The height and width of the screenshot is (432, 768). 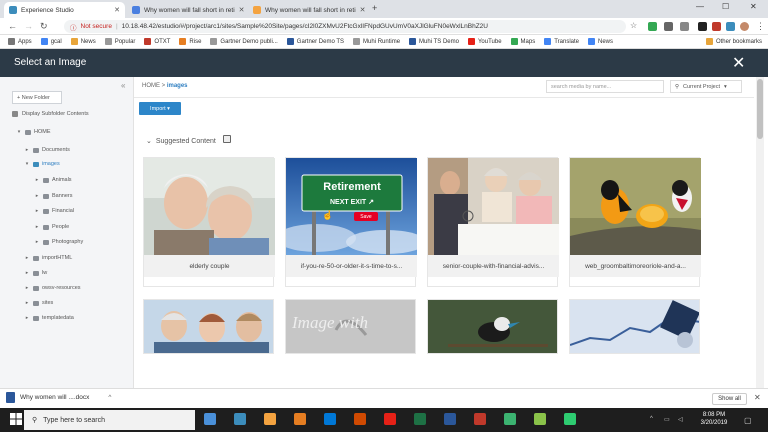 What do you see at coordinates (19, 132) in the screenshot?
I see `caret-down-icon: ▾` at bounding box center [19, 132].